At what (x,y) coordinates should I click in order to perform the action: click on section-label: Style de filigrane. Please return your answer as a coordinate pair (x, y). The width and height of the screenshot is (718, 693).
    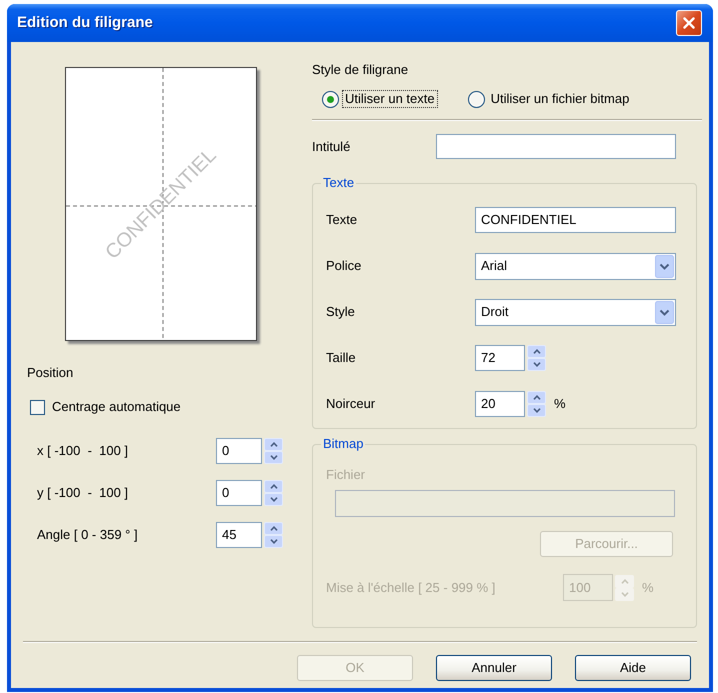
    Looking at the image, I should click on (361, 70).